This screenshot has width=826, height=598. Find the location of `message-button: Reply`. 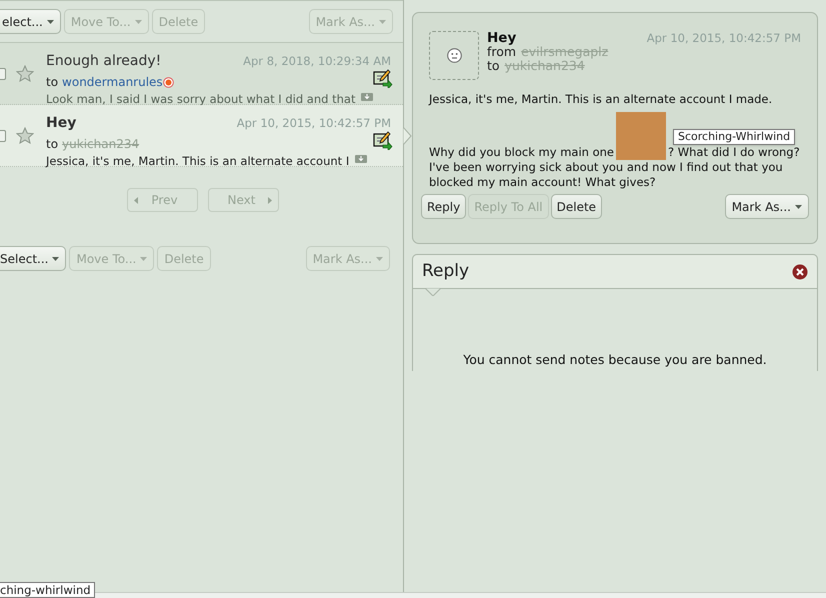

message-button: Reply is located at coordinates (443, 206).